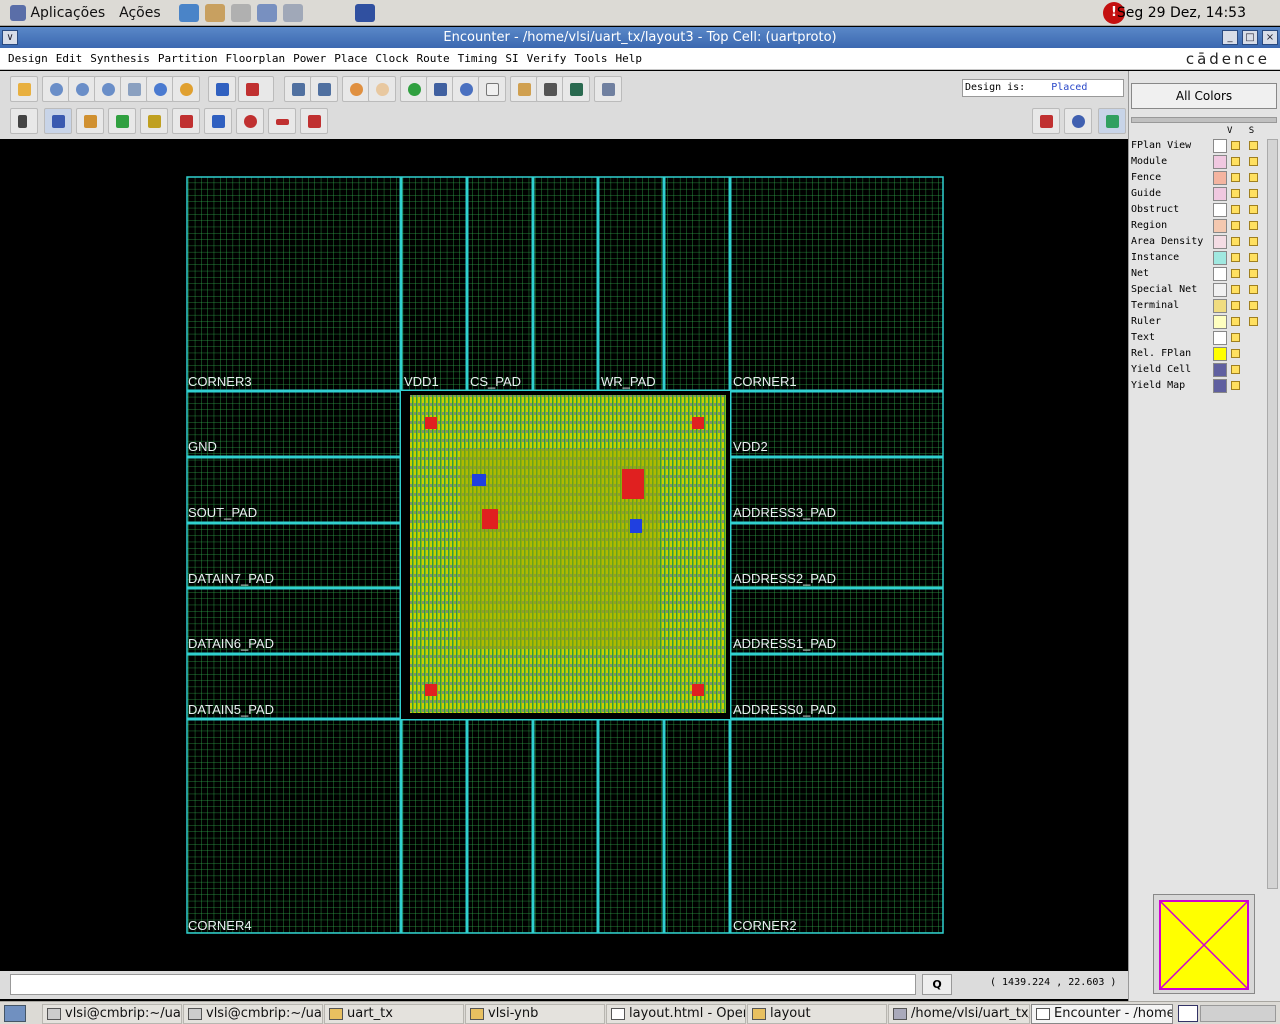  What do you see at coordinates (298, 89) in the screenshot?
I see `hierarchy-down-button` at bounding box center [298, 89].